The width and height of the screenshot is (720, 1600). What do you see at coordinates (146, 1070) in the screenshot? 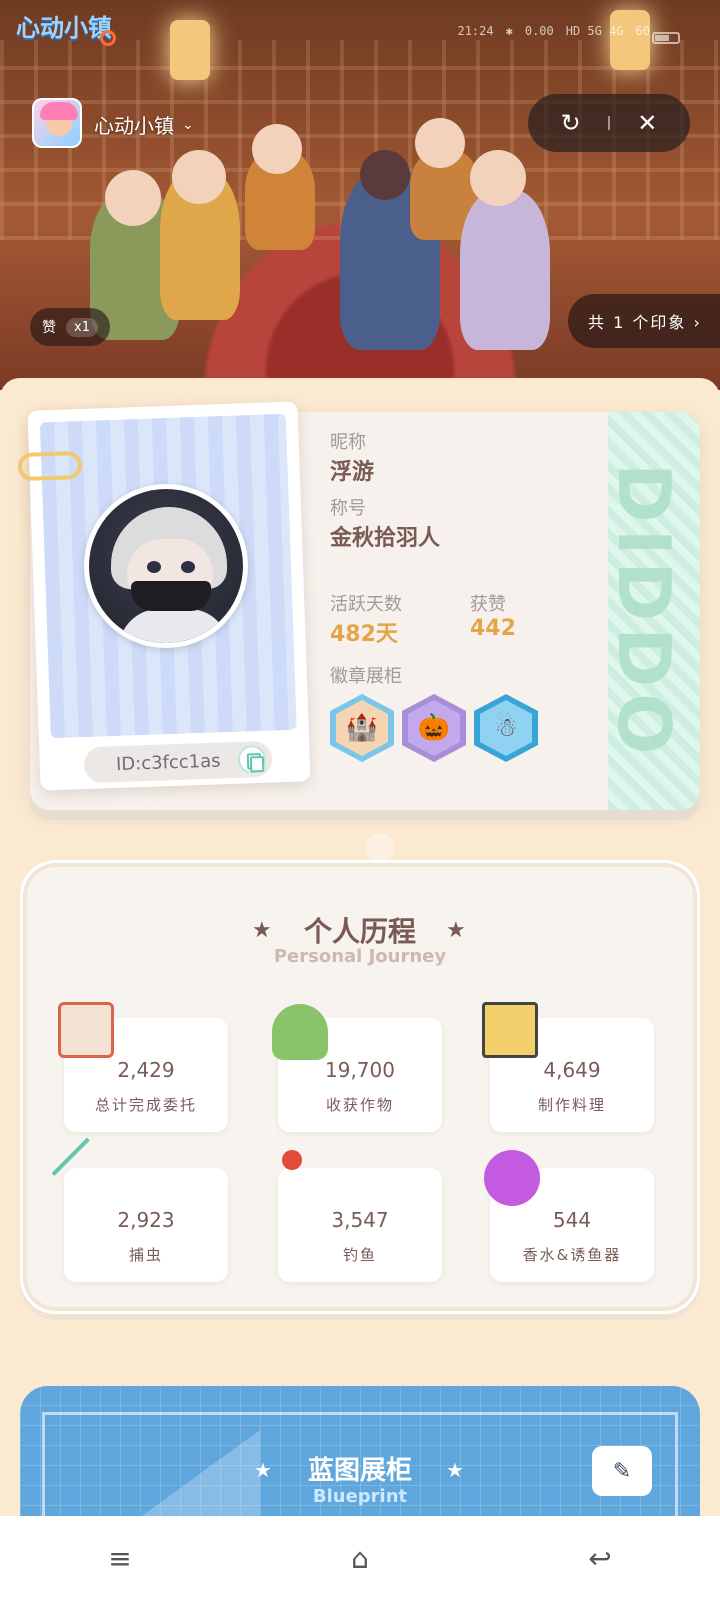
I see `tile-value: 2,429` at bounding box center [146, 1070].